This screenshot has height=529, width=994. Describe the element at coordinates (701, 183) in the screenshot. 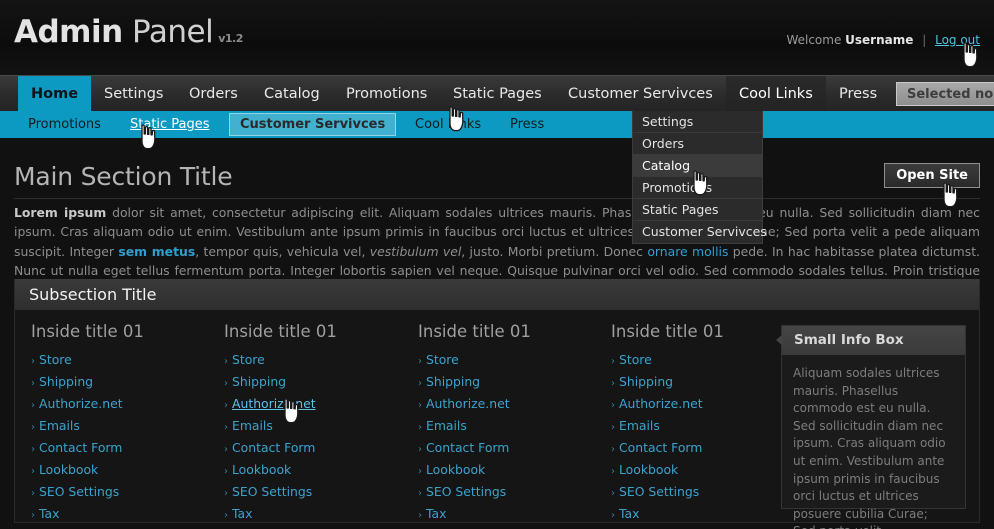

I see `cursor-dropdown` at that location.